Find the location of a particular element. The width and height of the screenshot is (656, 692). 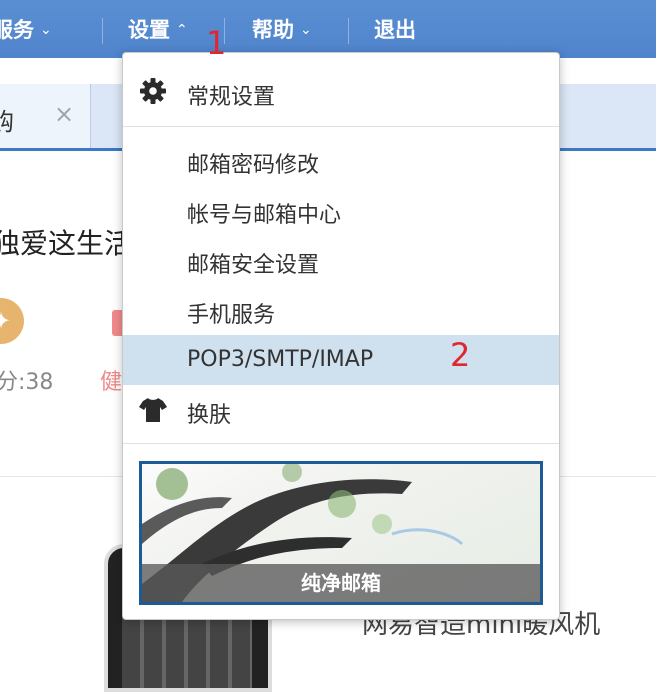

tshirt-icon is located at coordinates (153, 410).